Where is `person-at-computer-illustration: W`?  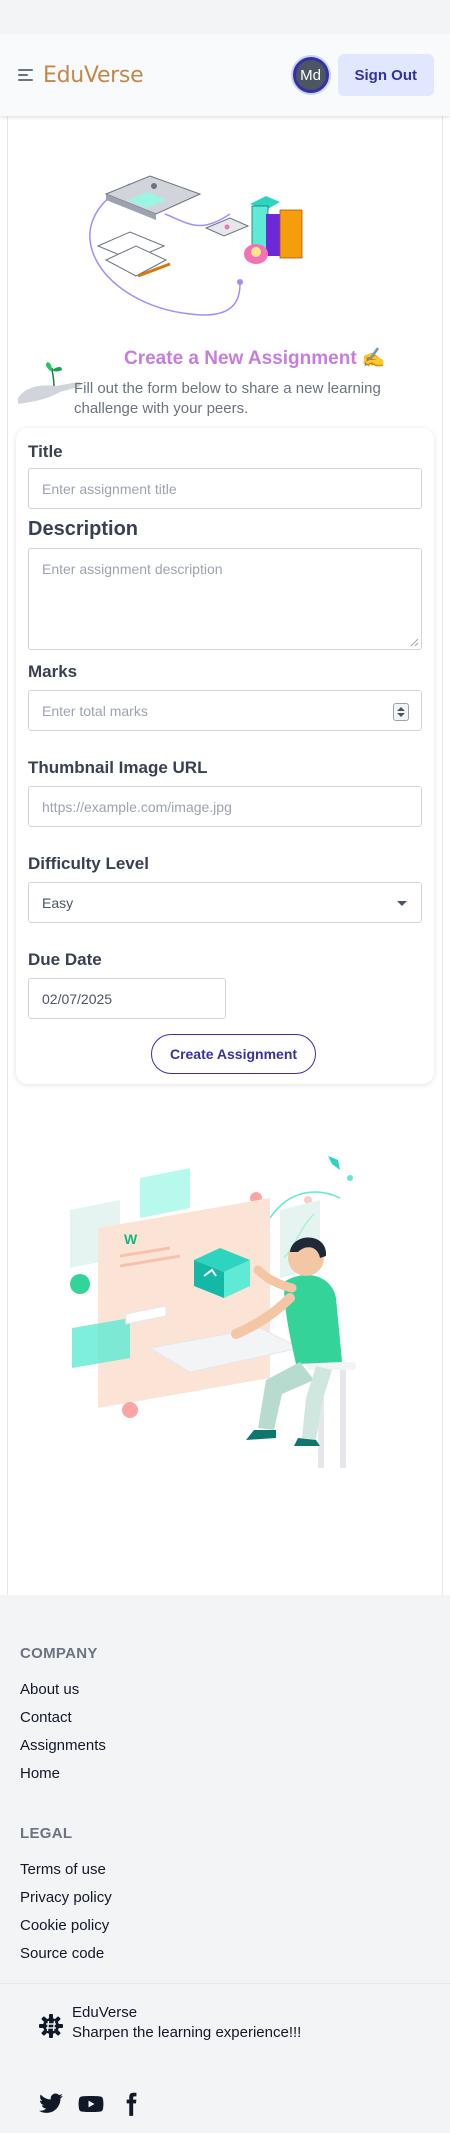
person-at-computer-illustration: W is located at coordinates (213, 1312).